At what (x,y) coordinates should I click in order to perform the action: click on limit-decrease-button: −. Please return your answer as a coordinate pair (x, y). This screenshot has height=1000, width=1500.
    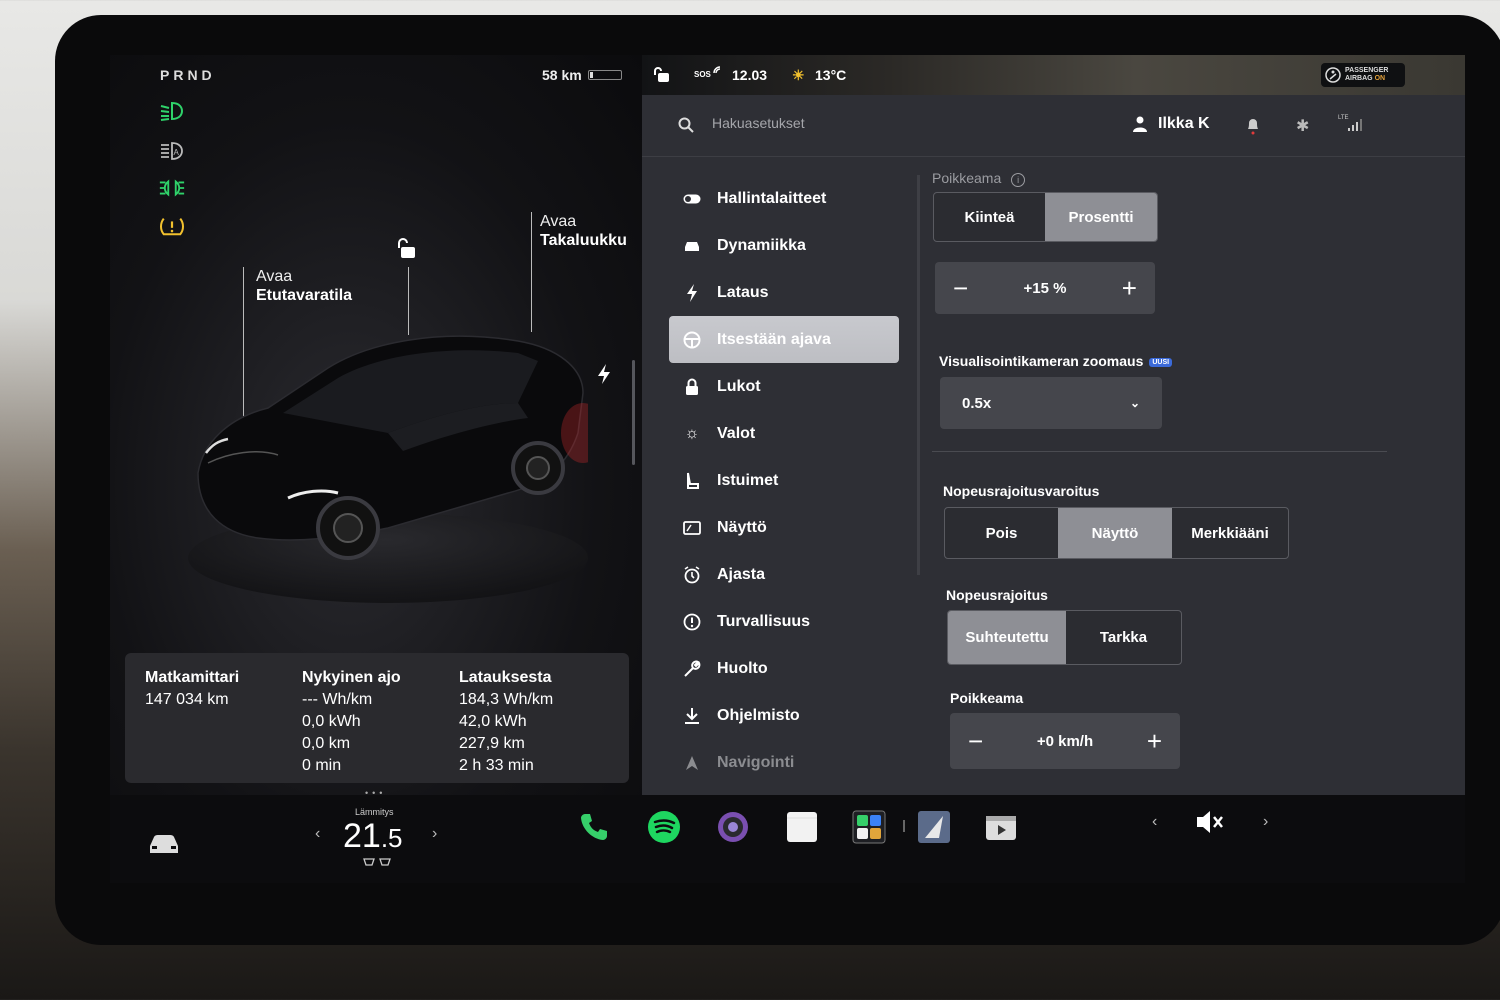
    Looking at the image, I should click on (975, 741).